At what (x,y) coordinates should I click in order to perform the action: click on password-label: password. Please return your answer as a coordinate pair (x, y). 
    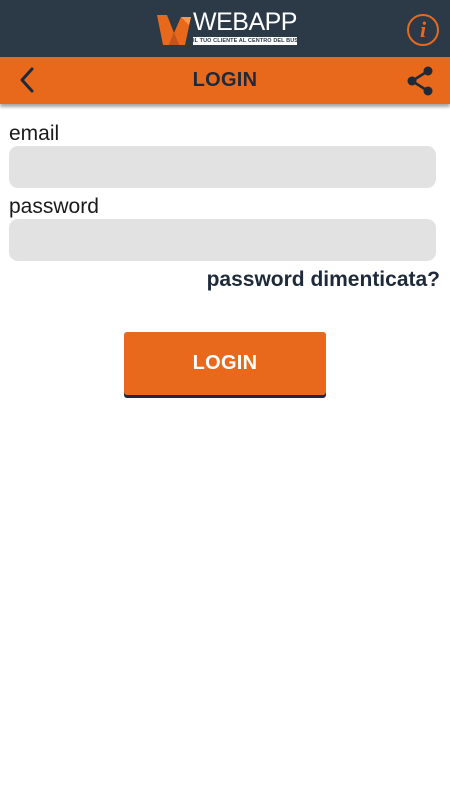
    Looking at the image, I should click on (54, 206).